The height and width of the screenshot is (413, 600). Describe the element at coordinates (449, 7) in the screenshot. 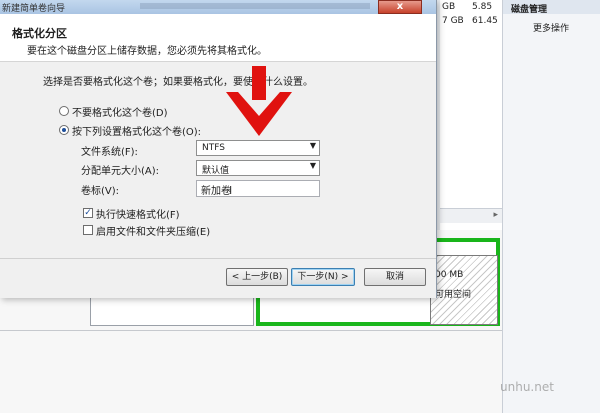

I see `volume-capacity: GB` at that location.